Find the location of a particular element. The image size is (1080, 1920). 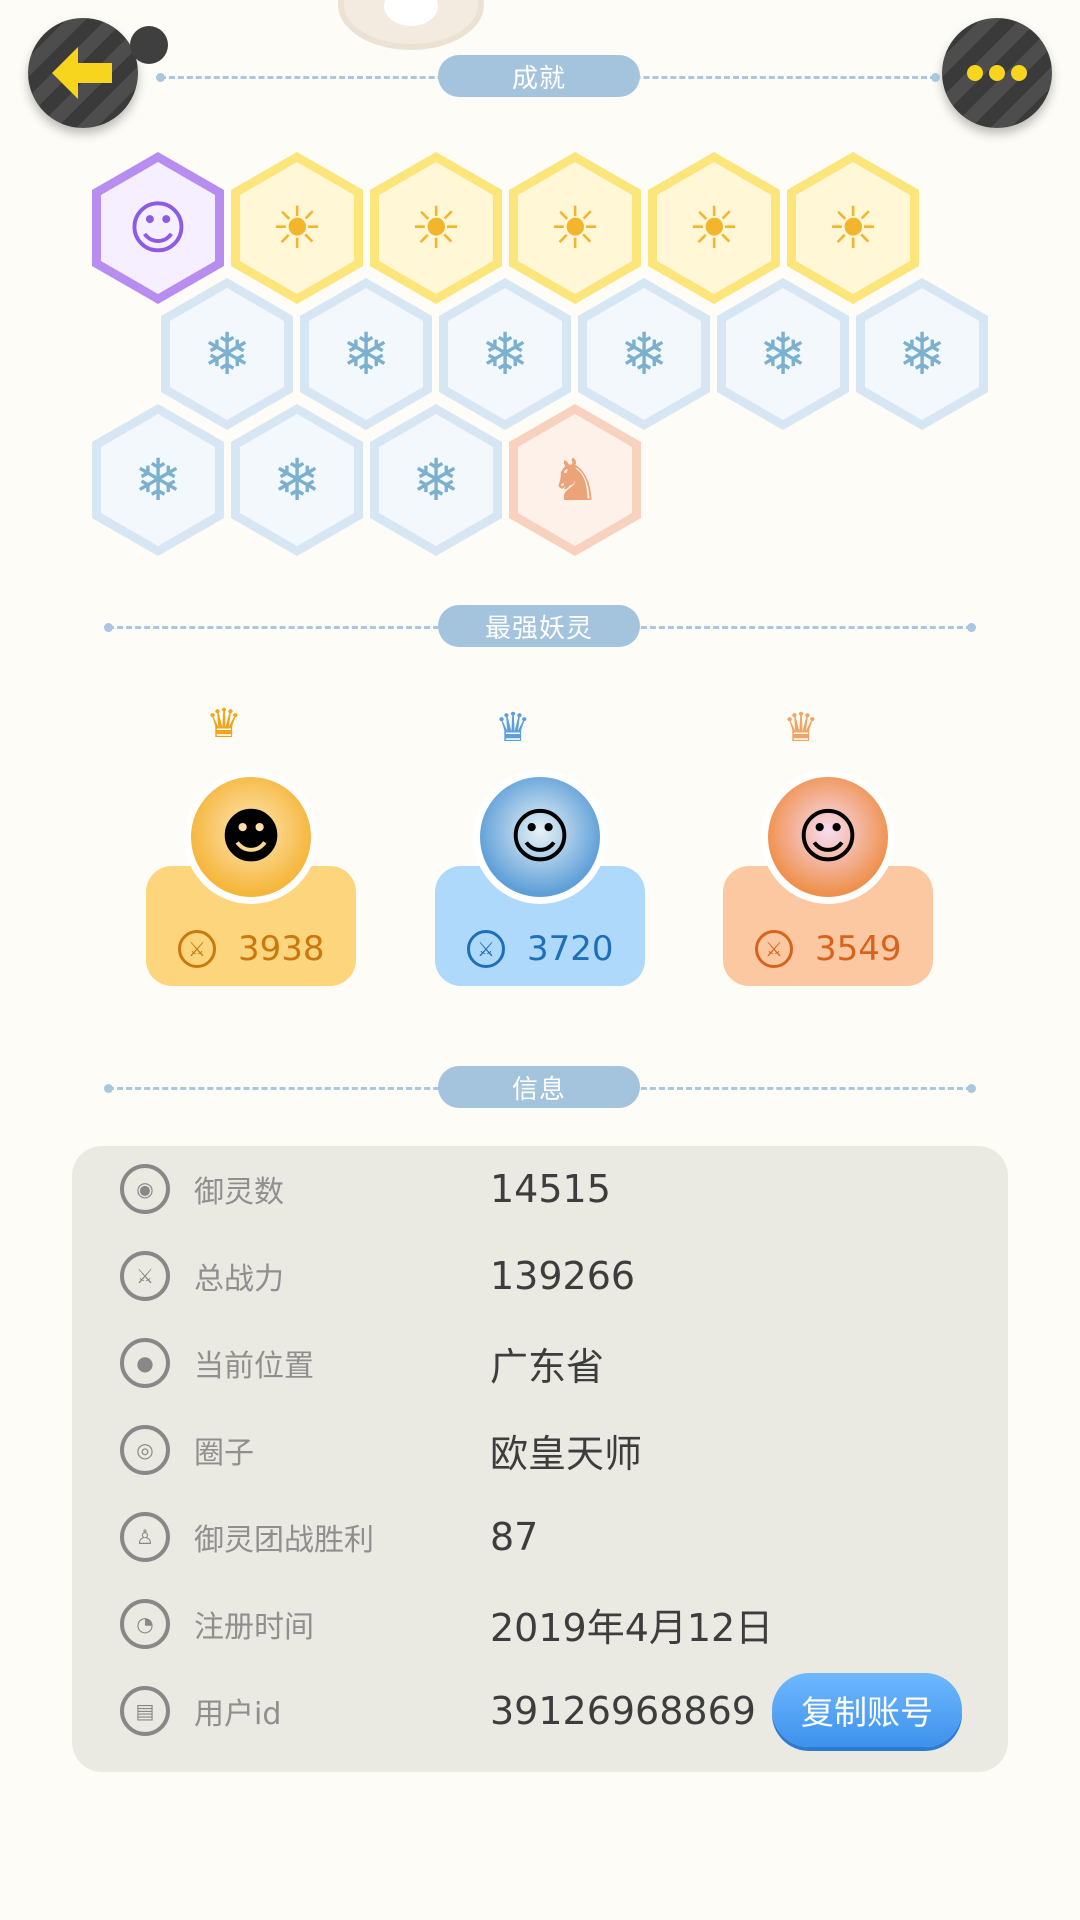

purple-cat-badge-icon: ☺ is located at coordinates (158, 228).